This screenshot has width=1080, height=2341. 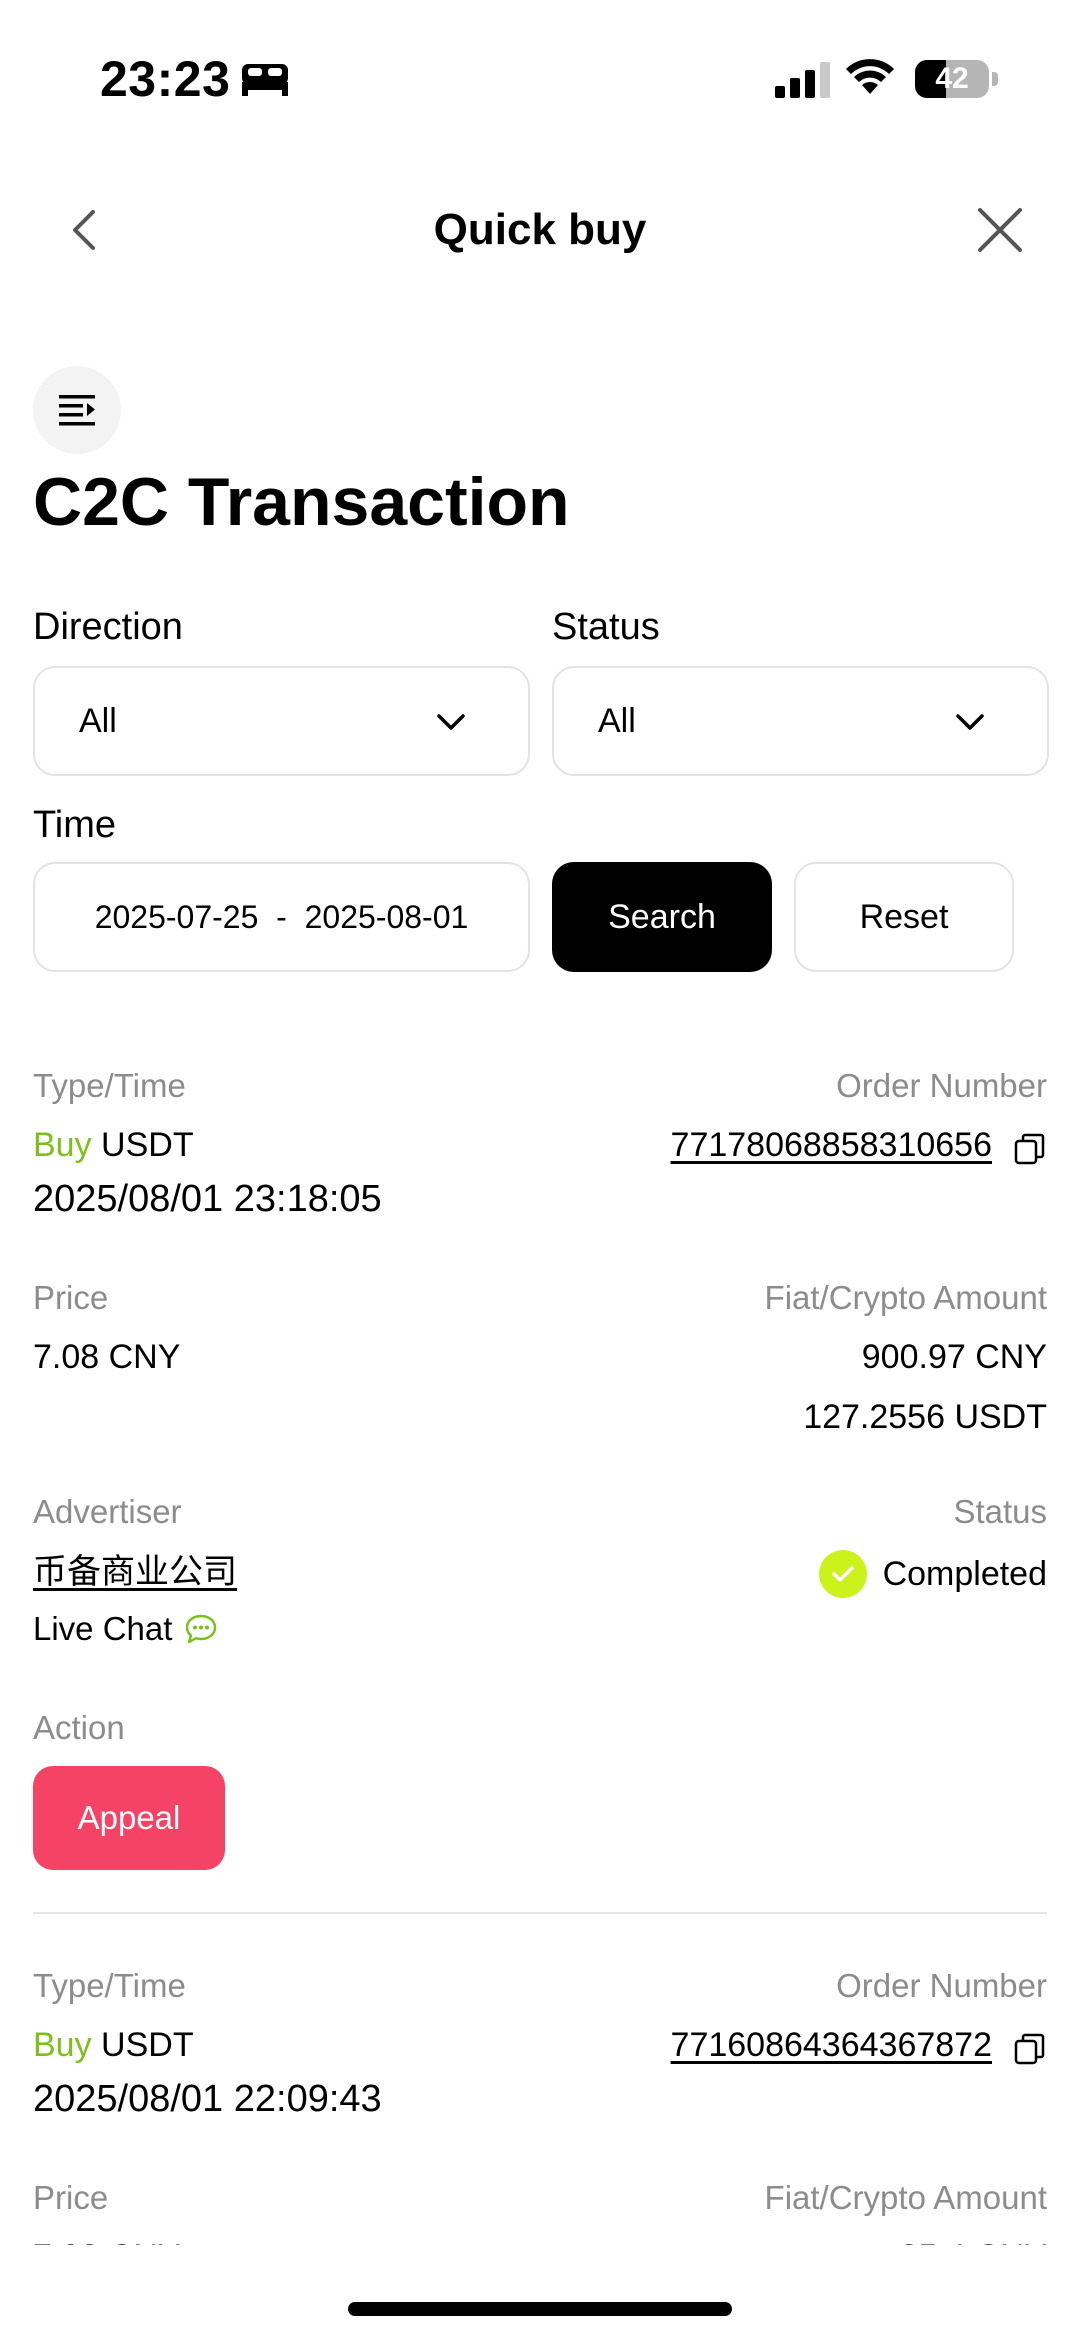 I want to click on chat-bubble-icon, so click(x=201, y=1629).